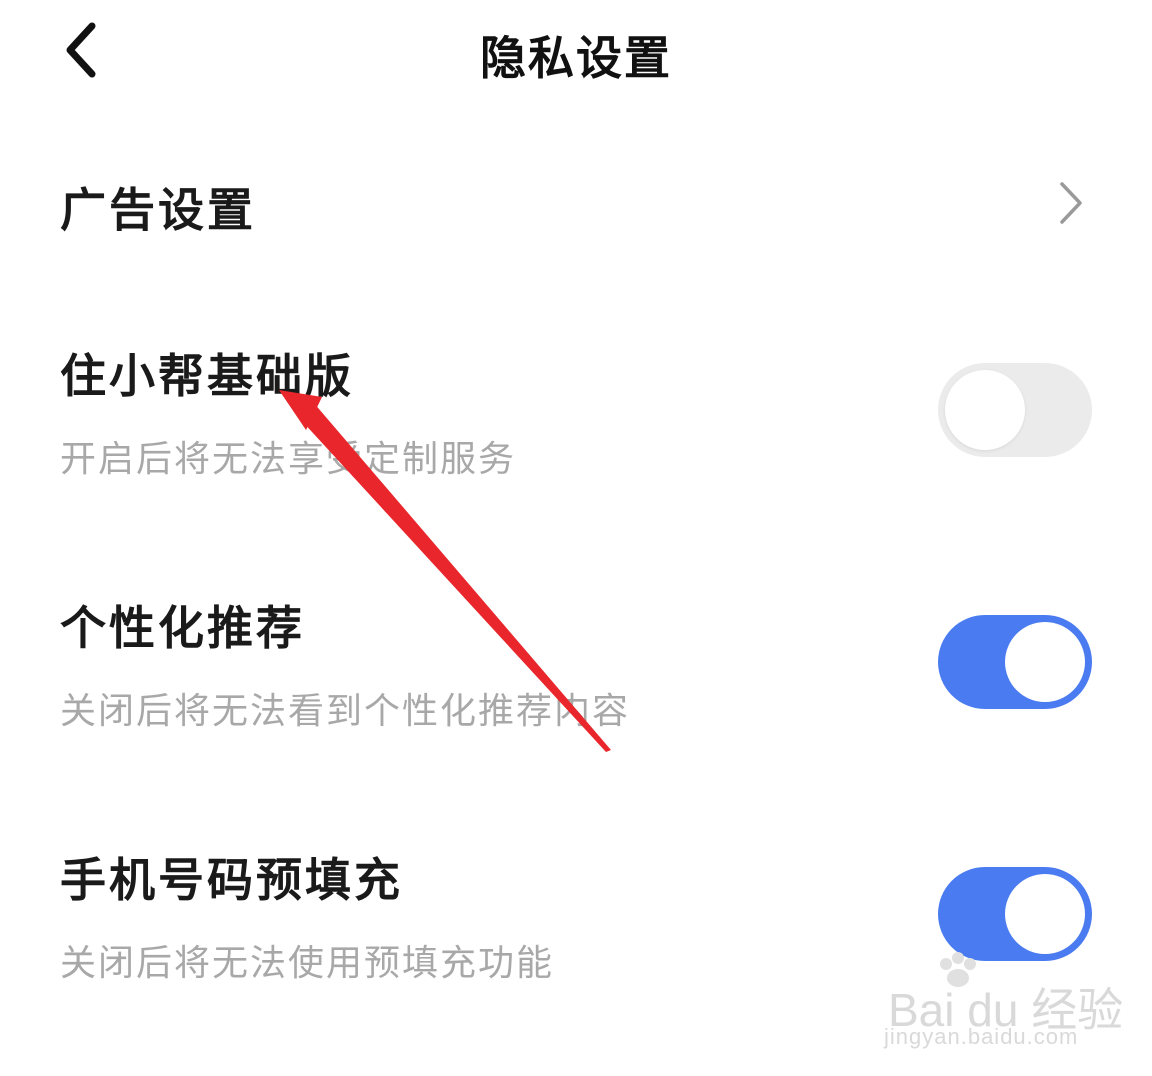 This screenshot has width=1152, height=1076. What do you see at coordinates (576, 58) in the screenshot?
I see `page-title: 隐私设置` at bounding box center [576, 58].